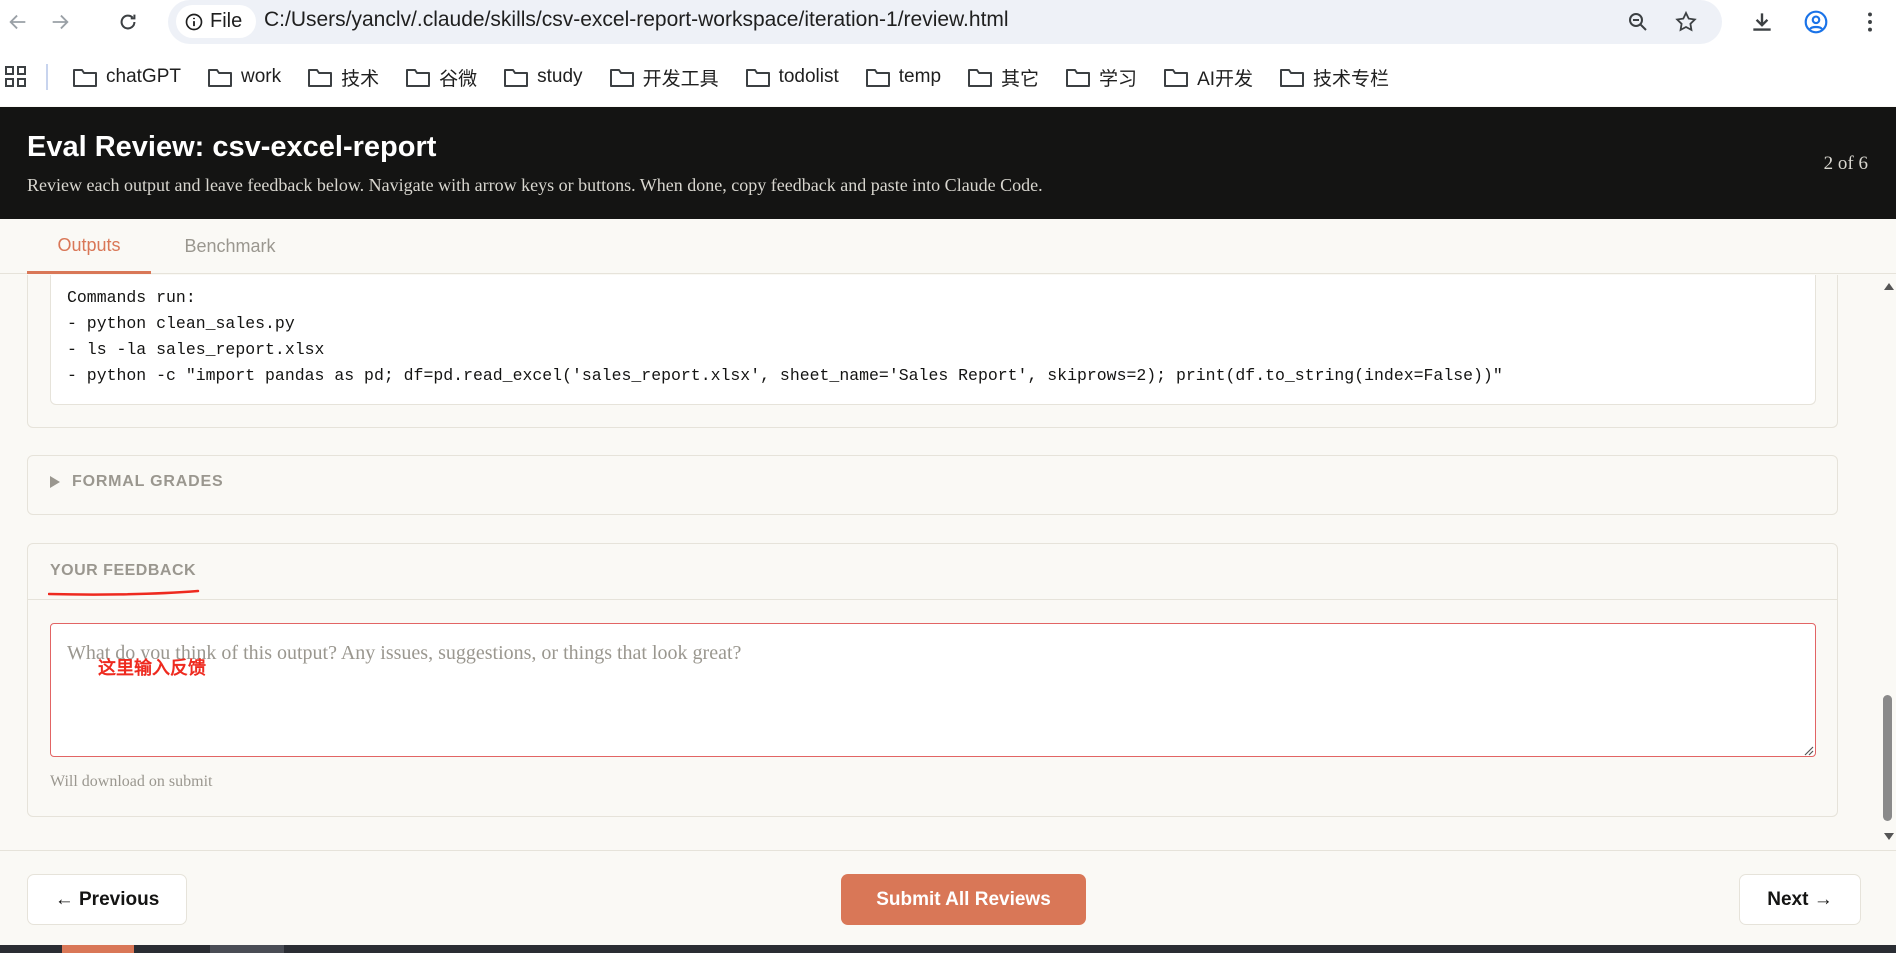 This screenshot has width=1896, height=953. What do you see at coordinates (143, 76) in the screenshot?
I see `bookmark-label: chatGPT` at bounding box center [143, 76].